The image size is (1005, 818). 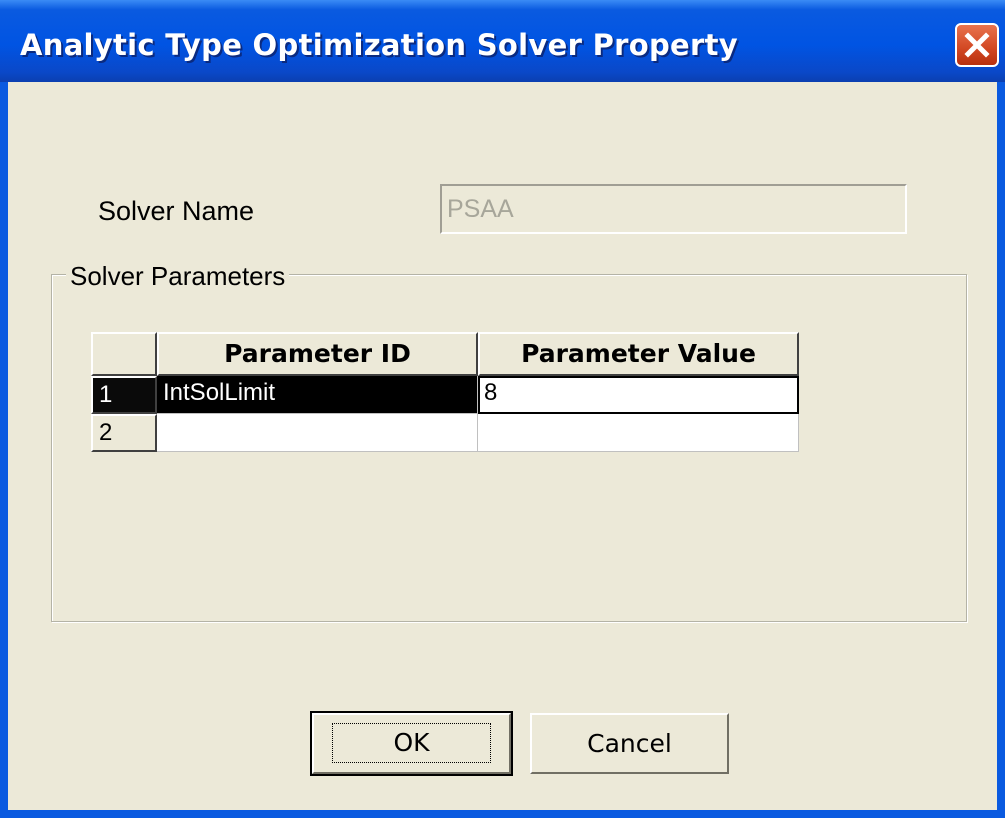 What do you see at coordinates (317, 395) in the screenshot?
I see `cell-parameter-id-1: IntSolLimit` at bounding box center [317, 395].